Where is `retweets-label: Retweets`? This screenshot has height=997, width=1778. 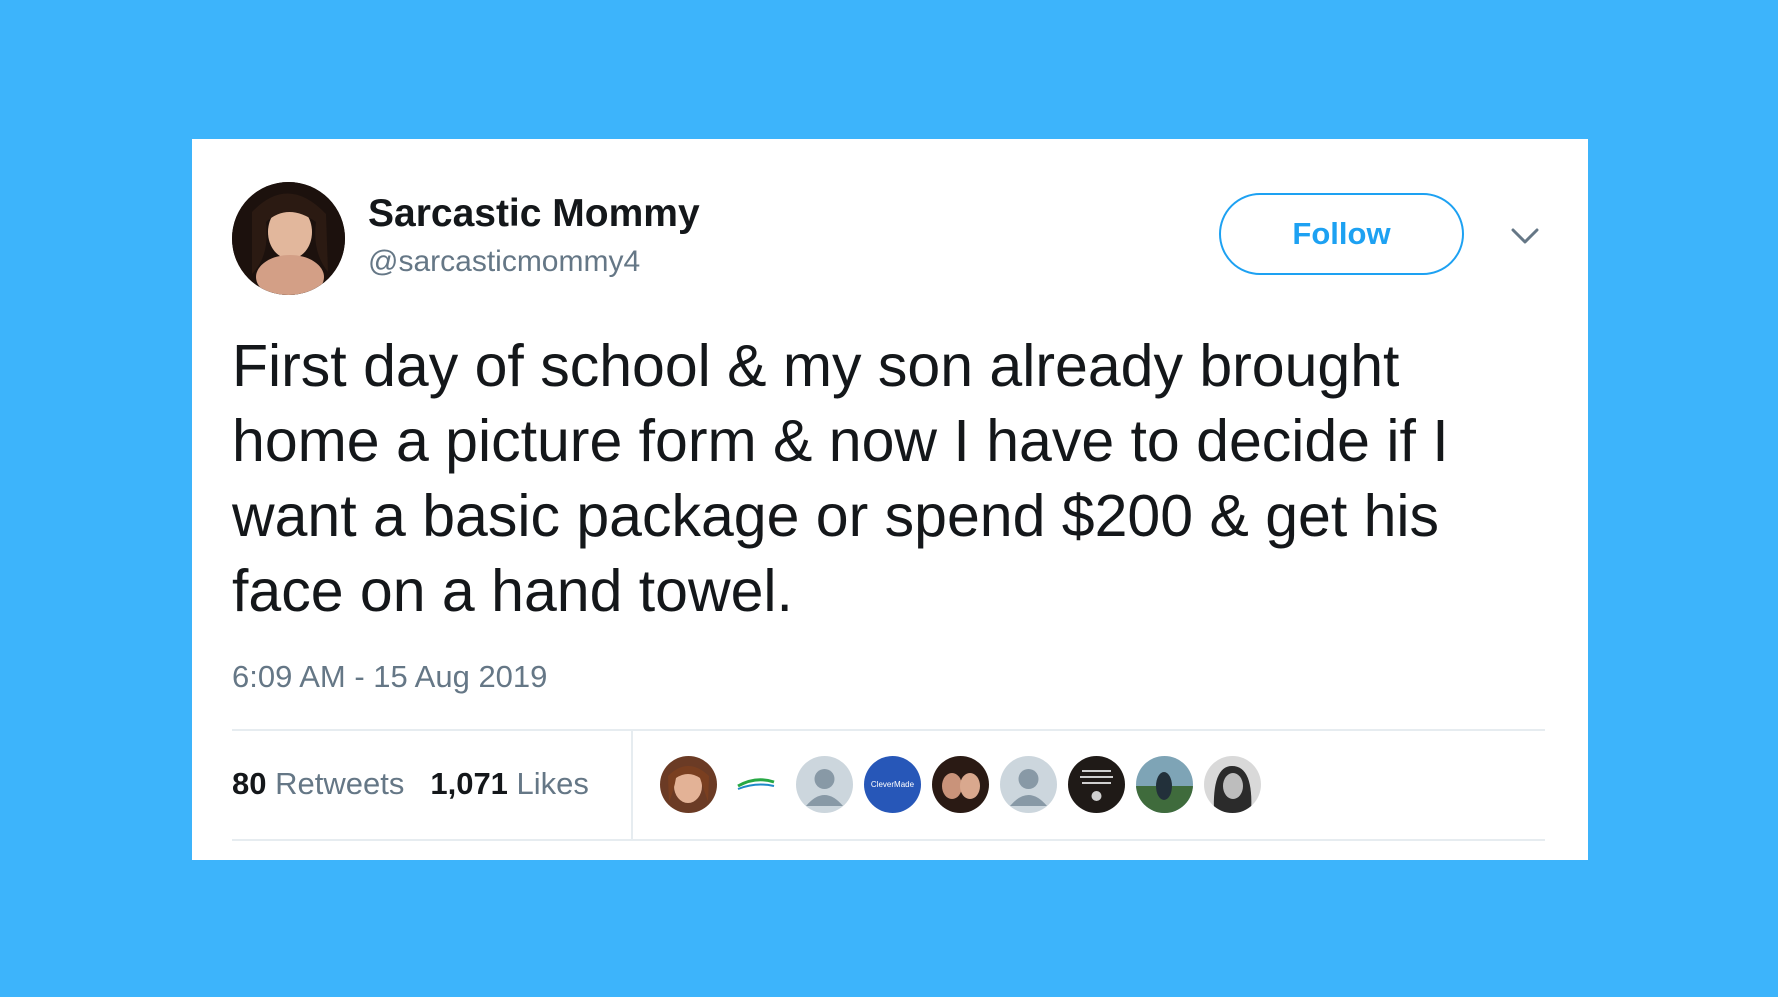
retweets-label: Retweets is located at coordinates (340, 783).